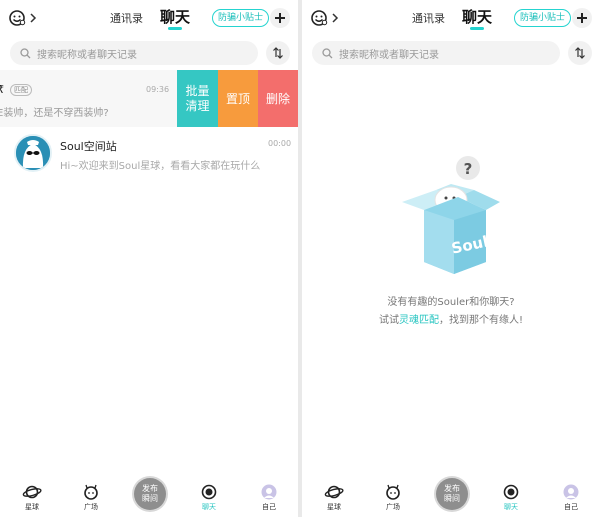  I want to click on conversation-row: Soul空间站 Hi~欢迎来到Soul星球，看看大家都在玩什么 00:00, so click(149, 155).